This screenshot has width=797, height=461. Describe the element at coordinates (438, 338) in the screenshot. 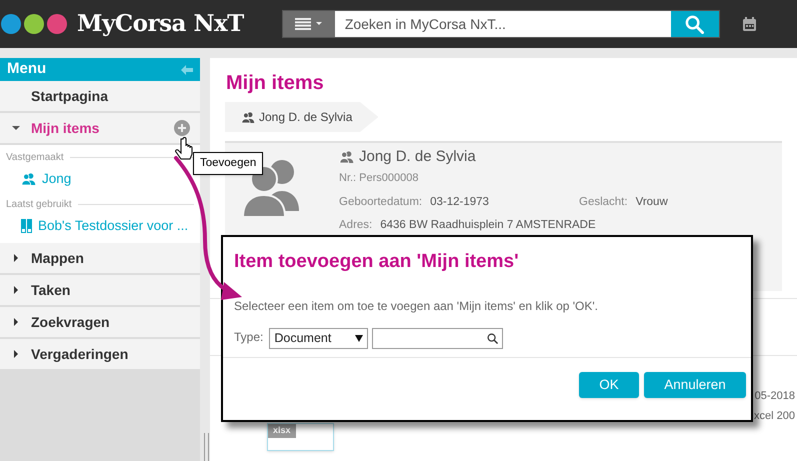

I see `item-search-field` at that location.